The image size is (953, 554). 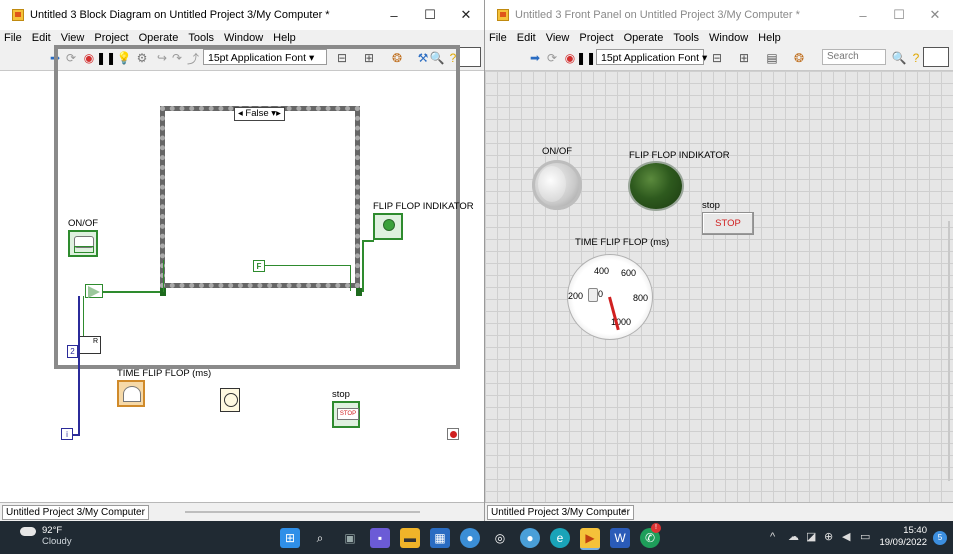 What do you see at coordinates (865, 536) in the screenshot?
I see `battery-icon: ▭` at bounding box center [865, 536].